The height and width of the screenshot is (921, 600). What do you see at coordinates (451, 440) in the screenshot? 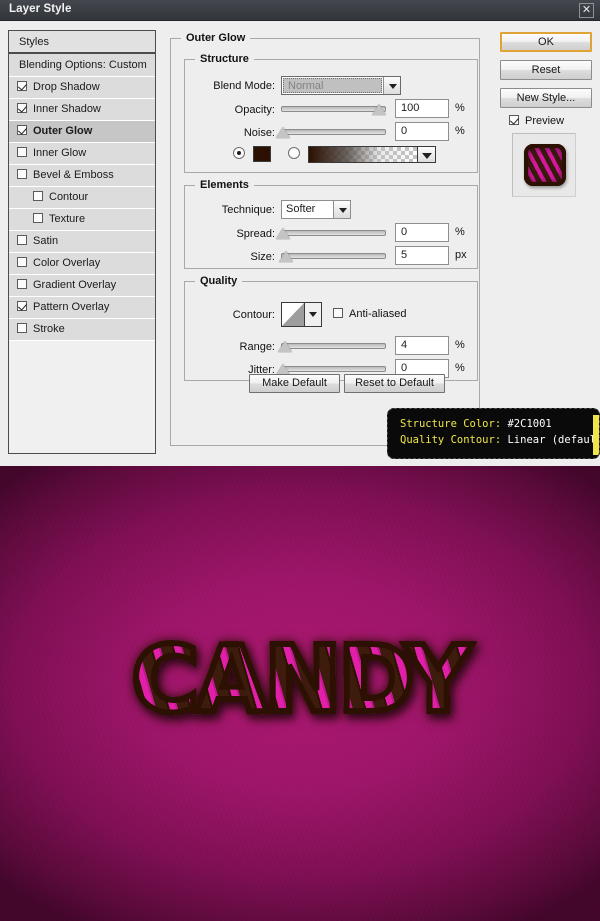
I see `tooltip-line-2-key: Quality Contour:` at bounding box center [451, 440].